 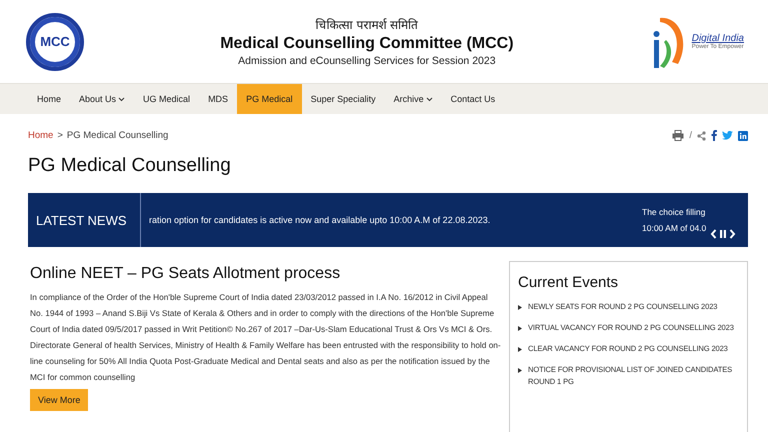 I want to click on print-icon, so click(x=678, y=135).